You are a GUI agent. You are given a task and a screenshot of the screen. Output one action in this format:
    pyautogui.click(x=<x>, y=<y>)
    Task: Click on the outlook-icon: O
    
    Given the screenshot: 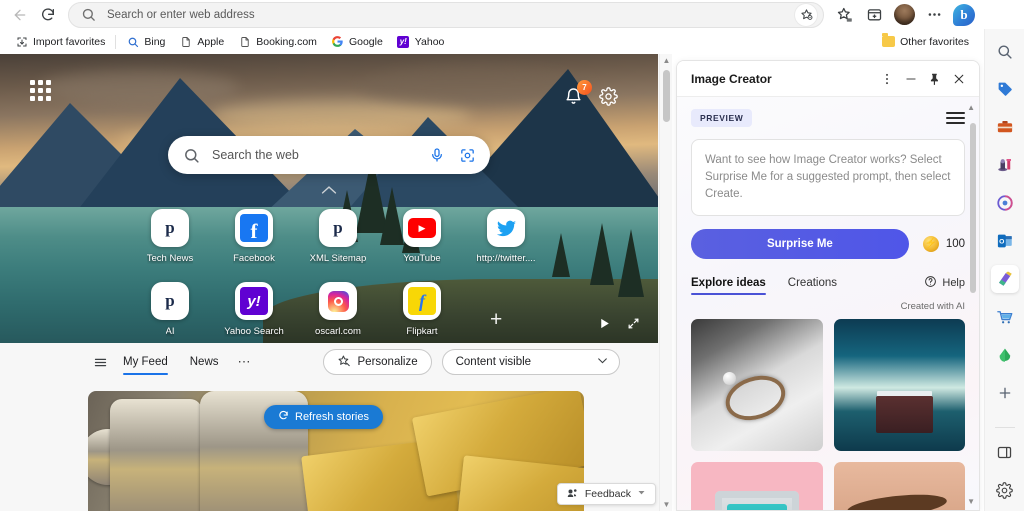 What is the action you would take?
    pyautogui.click(x=1005, y=241)
    